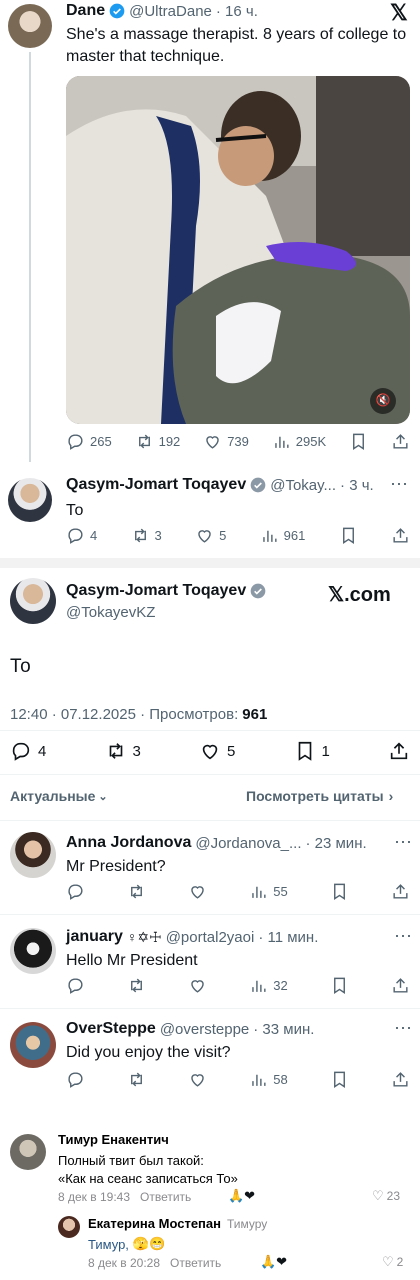  What do you see at coordinates (28, 751) in the screenshot?
I see `main-reply-button: 4` at bounding box center [28, 751].